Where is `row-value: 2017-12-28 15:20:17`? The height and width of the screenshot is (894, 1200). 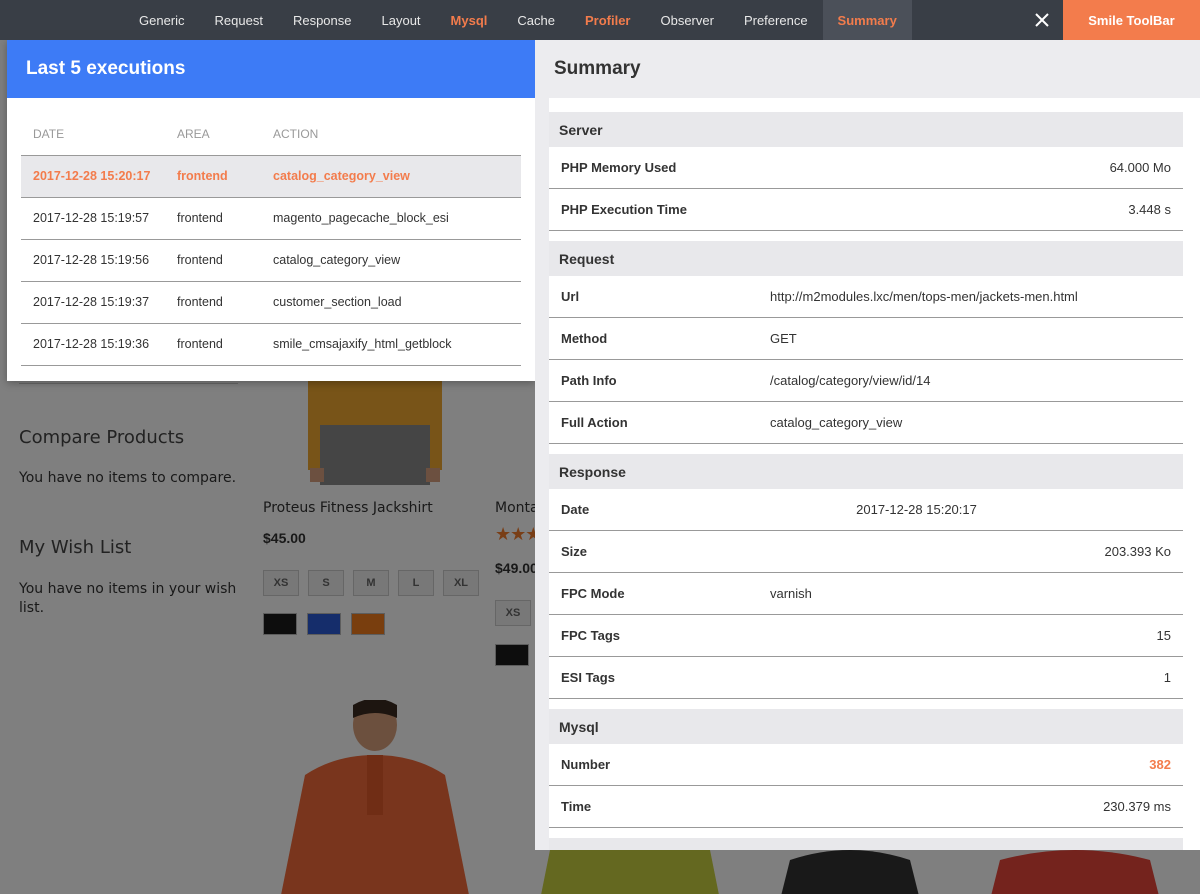
row-value: 2017-12-28 15:20:17 is located at coordinates (916, 509).